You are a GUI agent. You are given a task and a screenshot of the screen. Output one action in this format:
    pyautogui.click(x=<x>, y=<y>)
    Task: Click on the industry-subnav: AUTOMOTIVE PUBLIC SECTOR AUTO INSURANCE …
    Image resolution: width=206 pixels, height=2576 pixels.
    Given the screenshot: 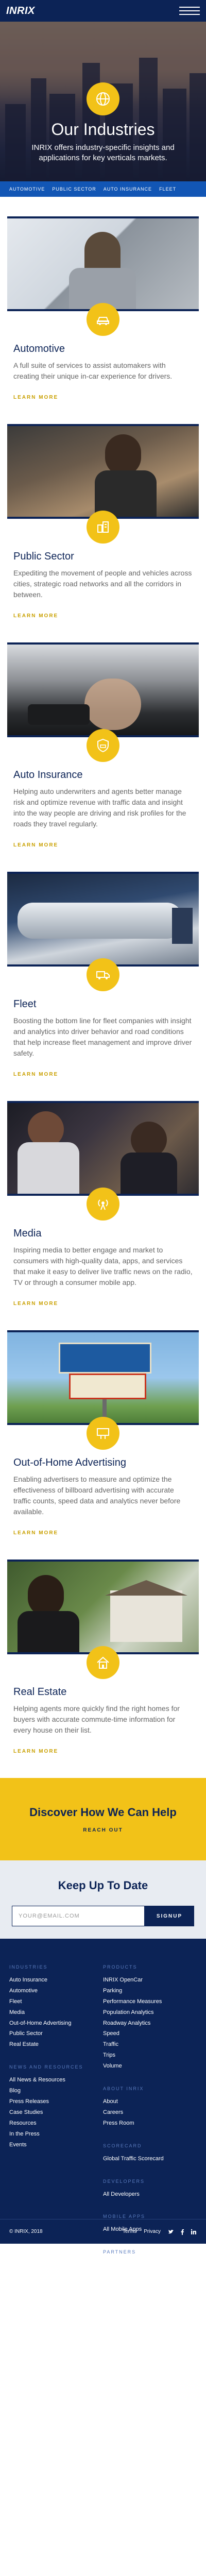 What is the action you would take?
    pyautogui.click(x=103, y=189)
    